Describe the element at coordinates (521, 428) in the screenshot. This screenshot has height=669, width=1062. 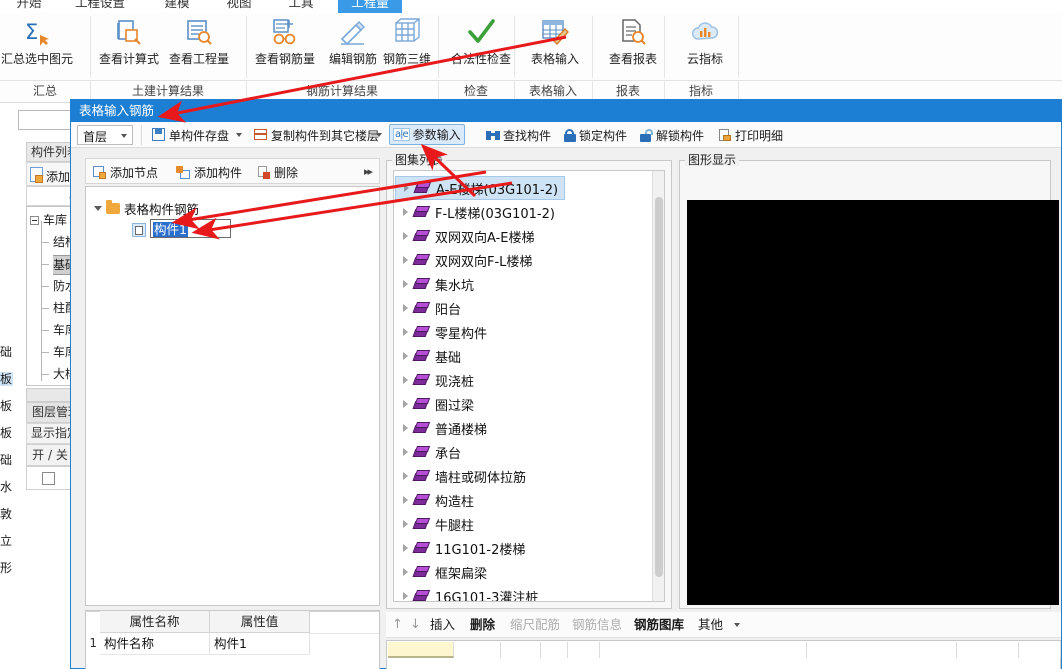
I see `atlas-list-item: 普通楼梯` at that location.